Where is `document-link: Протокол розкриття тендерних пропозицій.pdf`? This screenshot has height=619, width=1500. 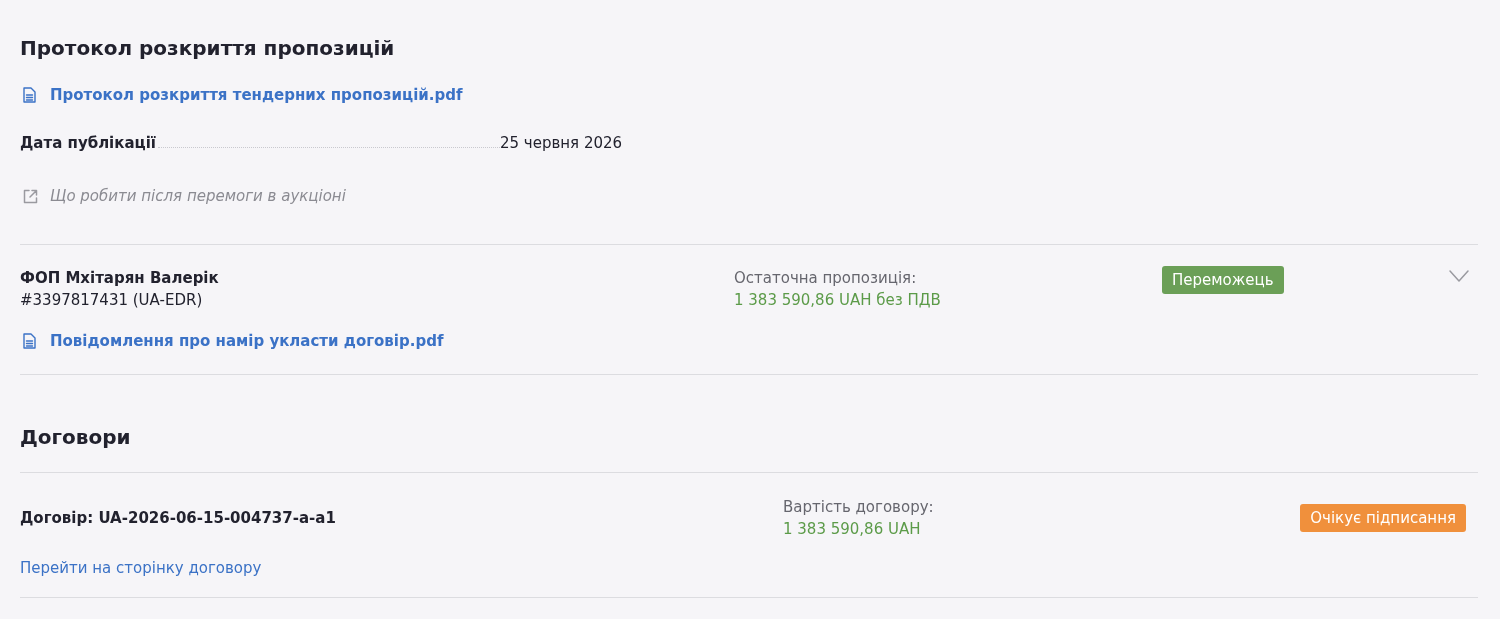
document-link: Протокол розкриття тендерних пропозицій.pdf is located at coordinates (256, 95).